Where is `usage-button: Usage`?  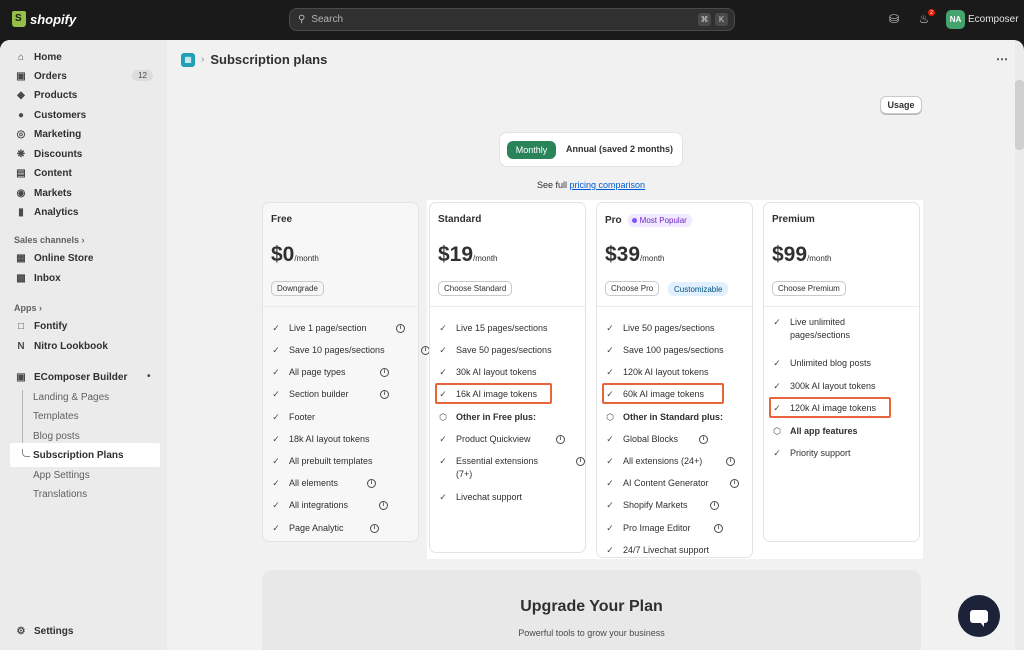 usage-button: Usage is located at coordinates (901, 105).